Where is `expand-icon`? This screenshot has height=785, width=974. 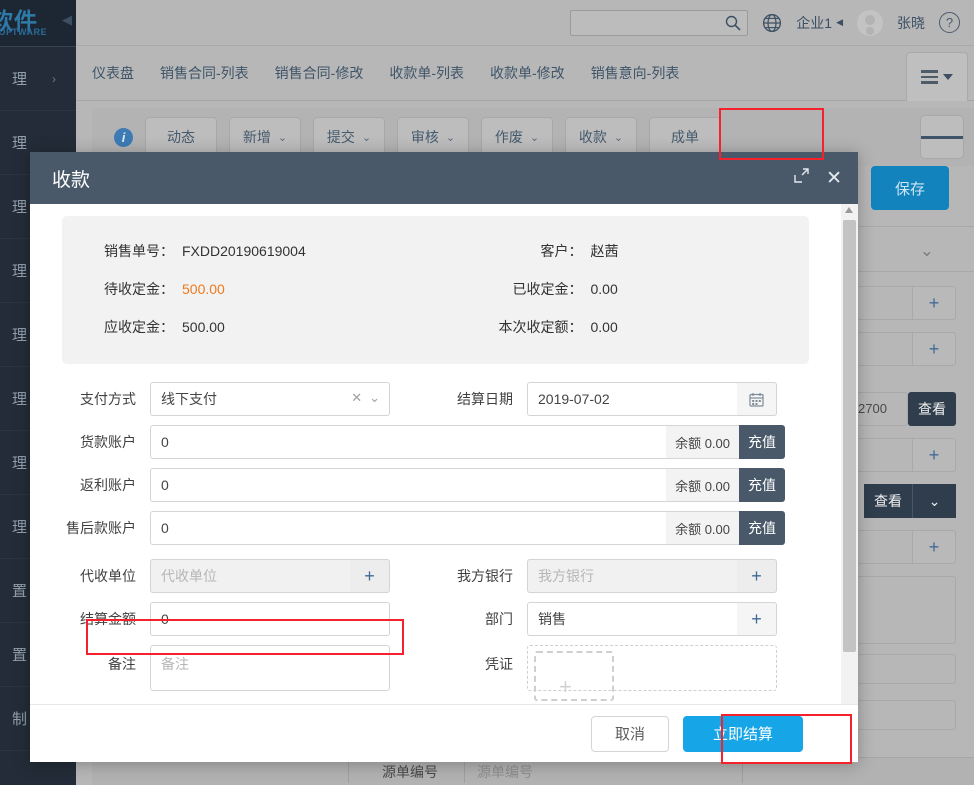
expand-icon is located at coordinates (801, 178).